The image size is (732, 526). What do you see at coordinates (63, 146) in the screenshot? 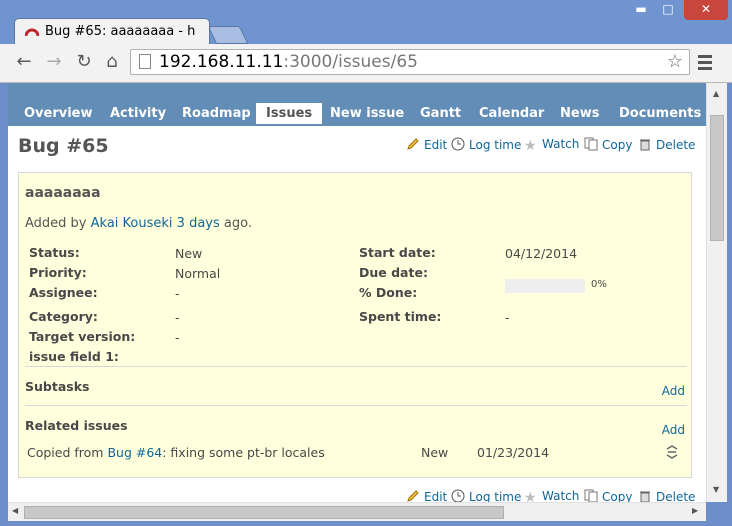
I see `page-title: Bug #65` at bounding box center [63, 146].